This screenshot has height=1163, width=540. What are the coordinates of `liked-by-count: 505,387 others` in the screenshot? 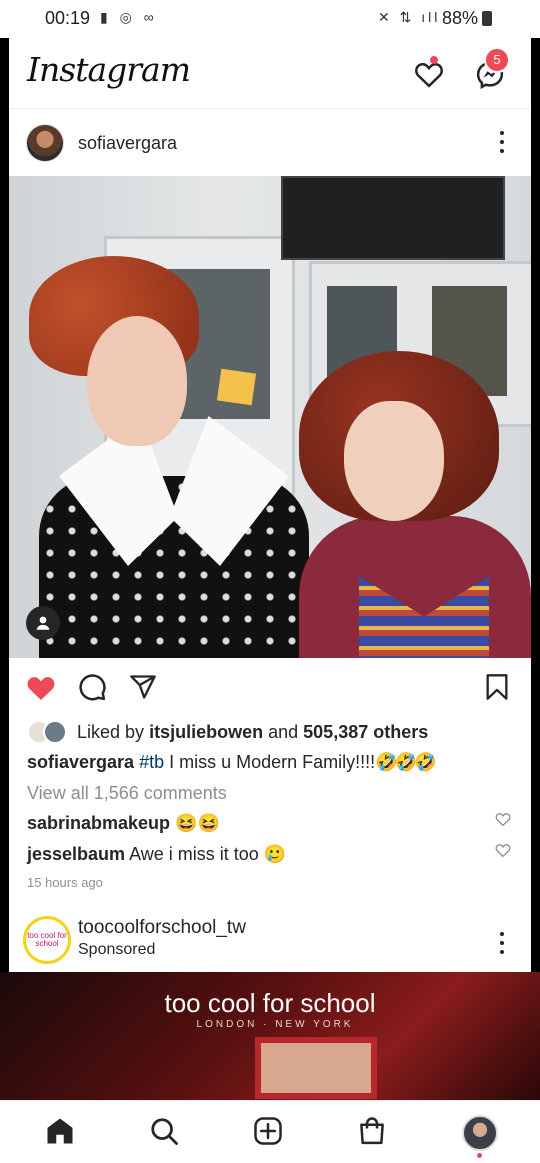 It's located at (365, 732).